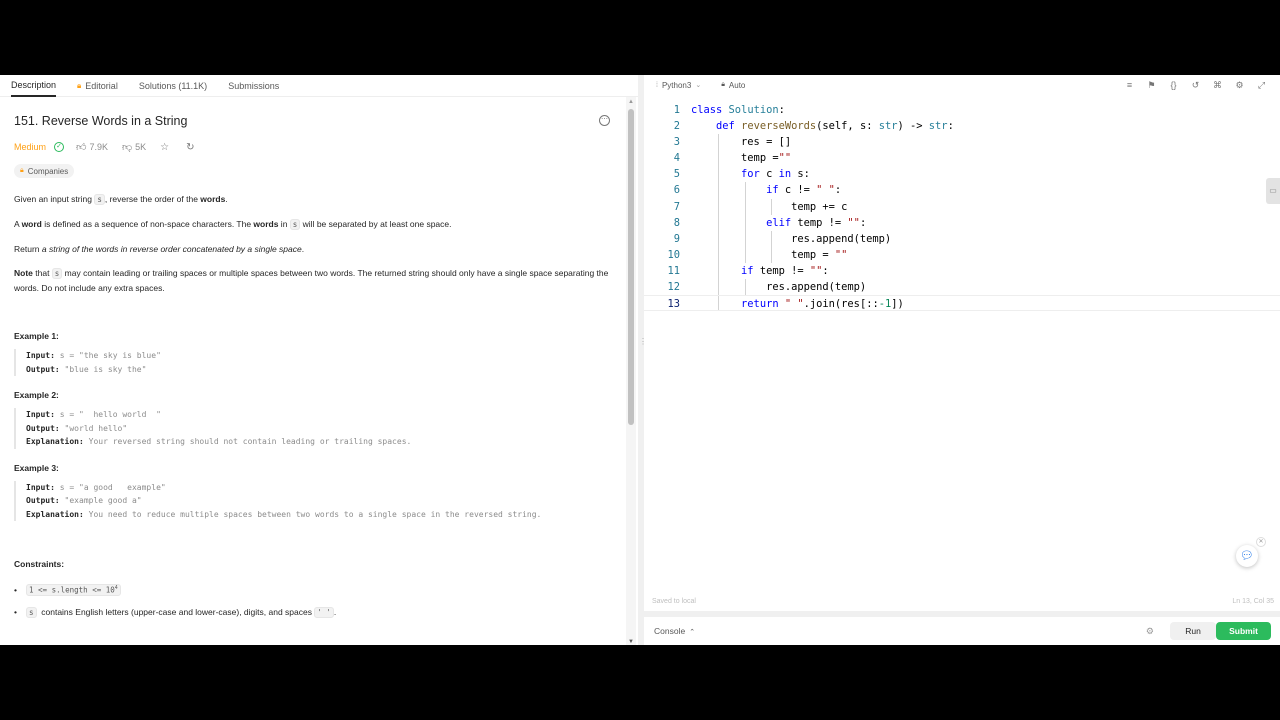 The image size is (1280, 720). I want to click on reset-icon: ↺, so click(1195, 85).